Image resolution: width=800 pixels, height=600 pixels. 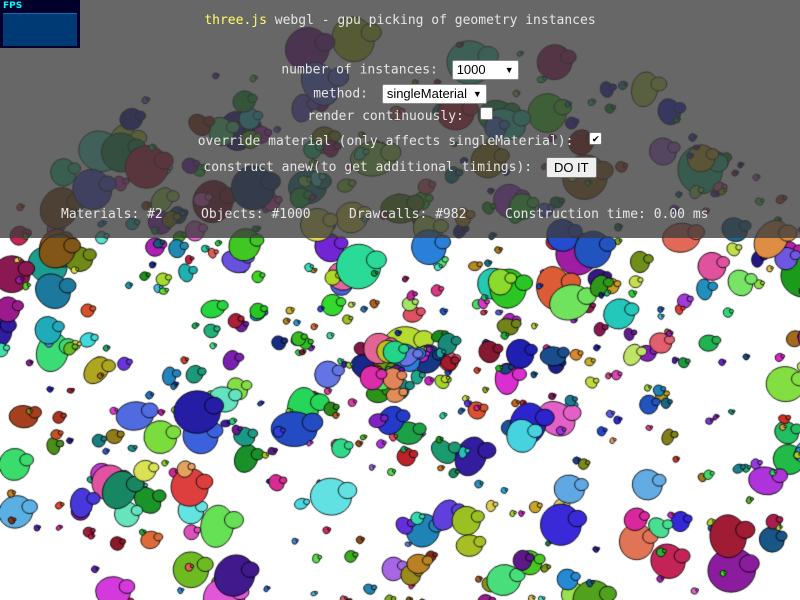 I want to click on instances-row: number of instances: 1000 ▼, so click(x=400, y=70).